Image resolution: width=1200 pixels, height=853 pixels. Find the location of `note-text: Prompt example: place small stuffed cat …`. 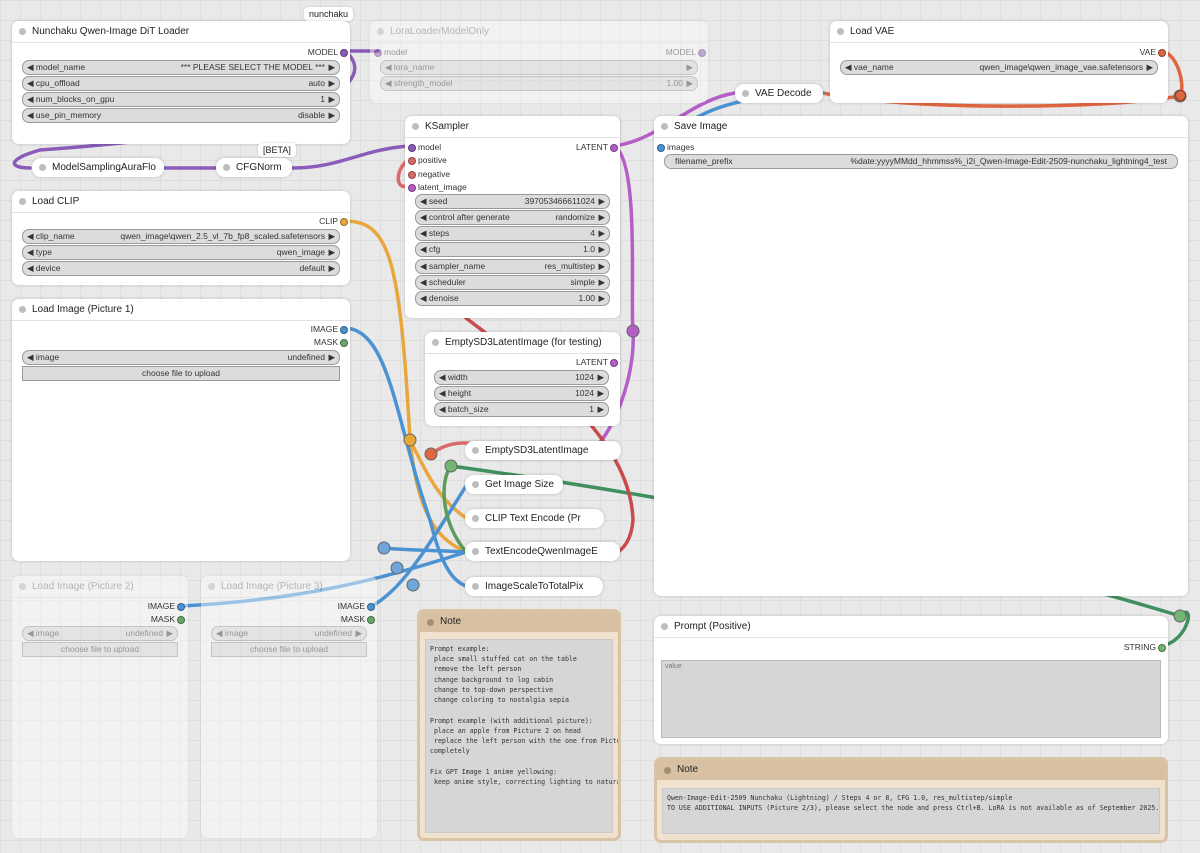

note-text: Prompt example: place small stuffed cat … is located at coordinates (521, 736).